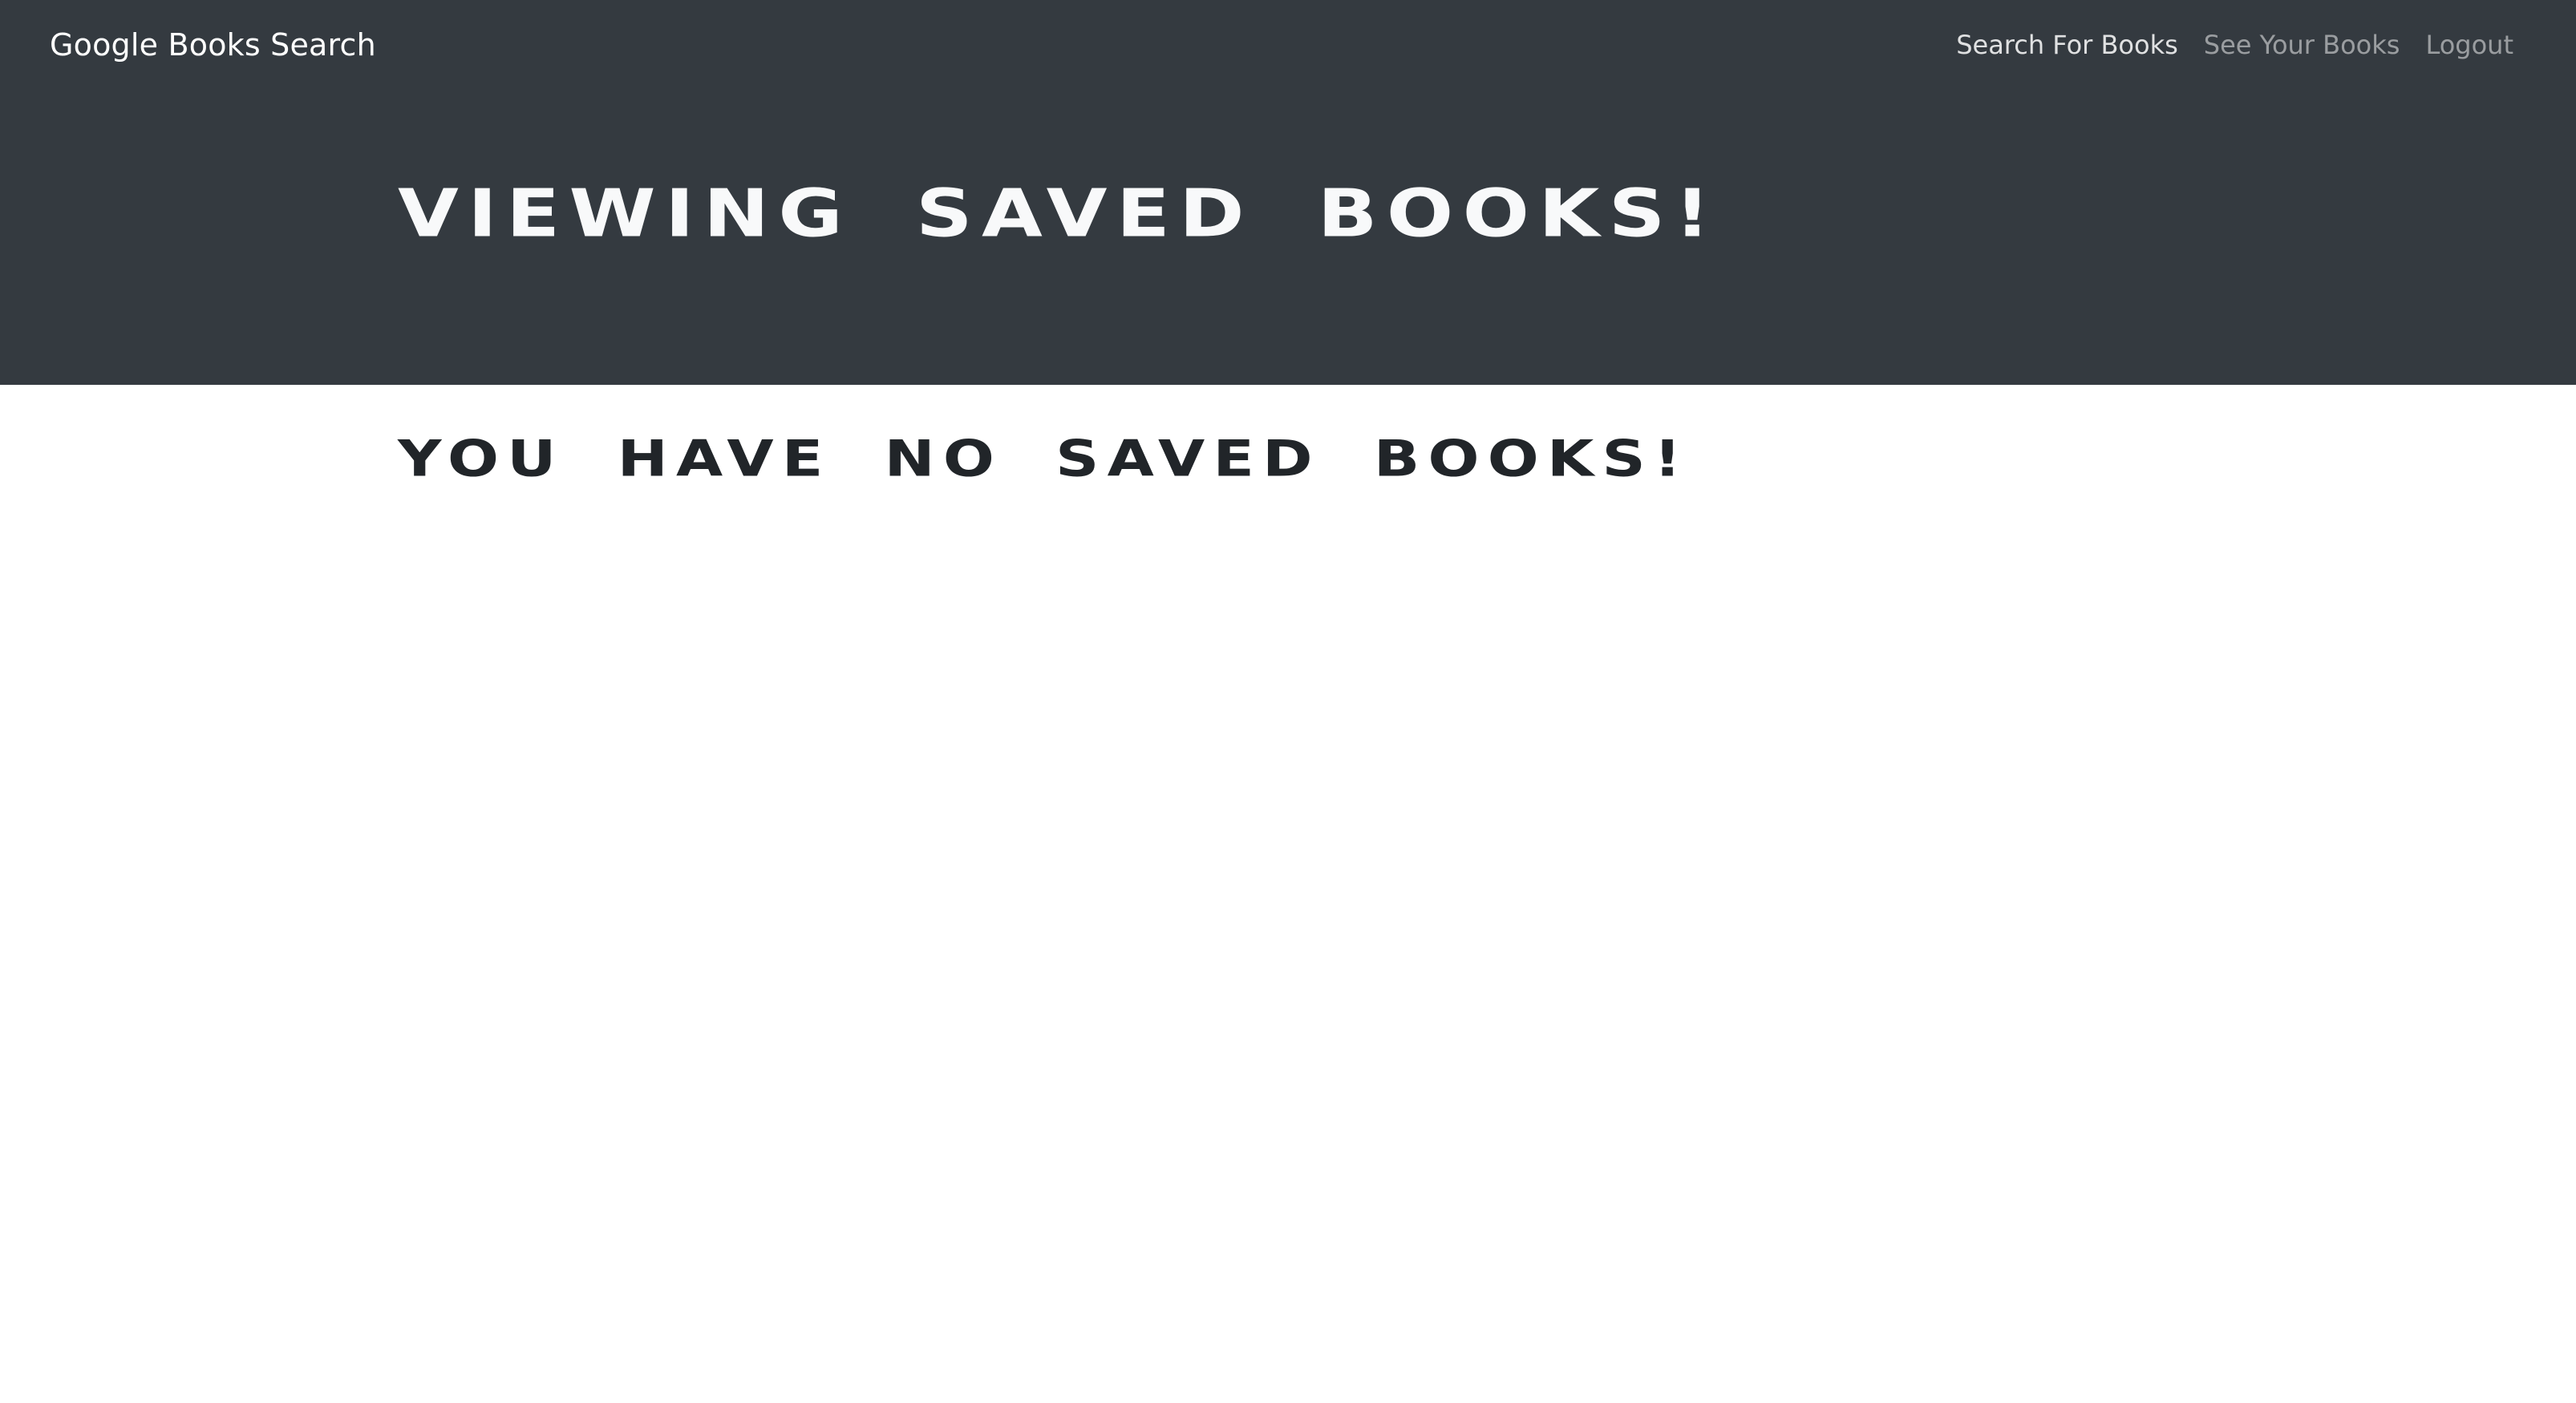 This screenshot has height=1403, width=2576. Describe the element at coordinates (213, 45) in the screenshot. I see `brand-link: Google Books Search` at that location.